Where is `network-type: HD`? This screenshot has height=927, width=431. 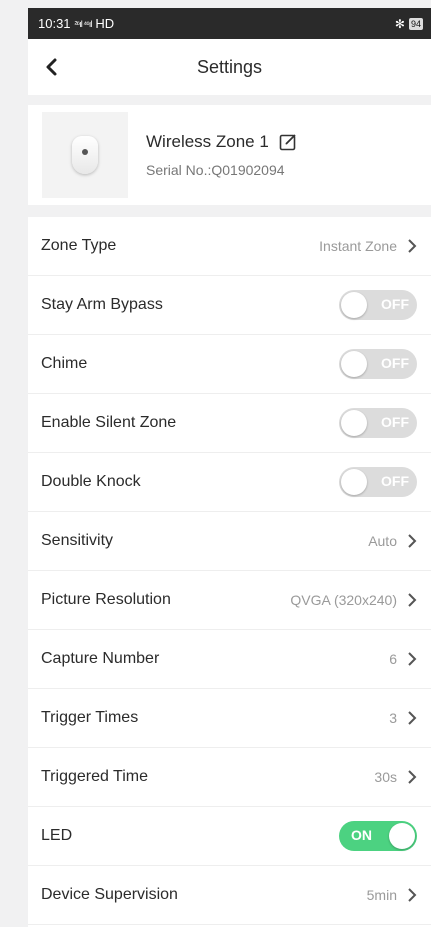
network-type: HD is located at coordinates (105, 23).